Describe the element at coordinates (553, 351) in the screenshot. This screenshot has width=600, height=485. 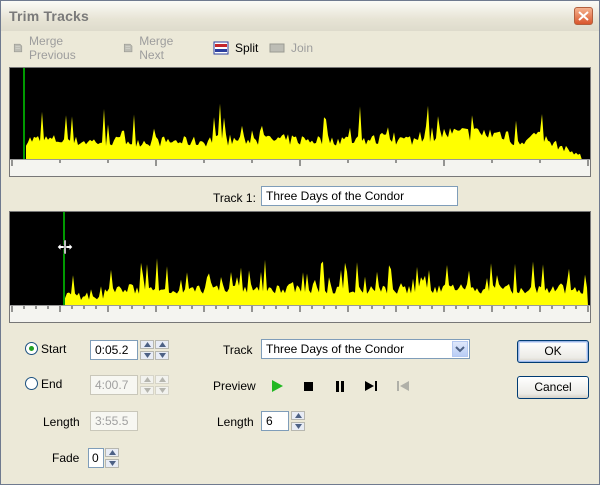
I see `ok-button: OK` at that location.